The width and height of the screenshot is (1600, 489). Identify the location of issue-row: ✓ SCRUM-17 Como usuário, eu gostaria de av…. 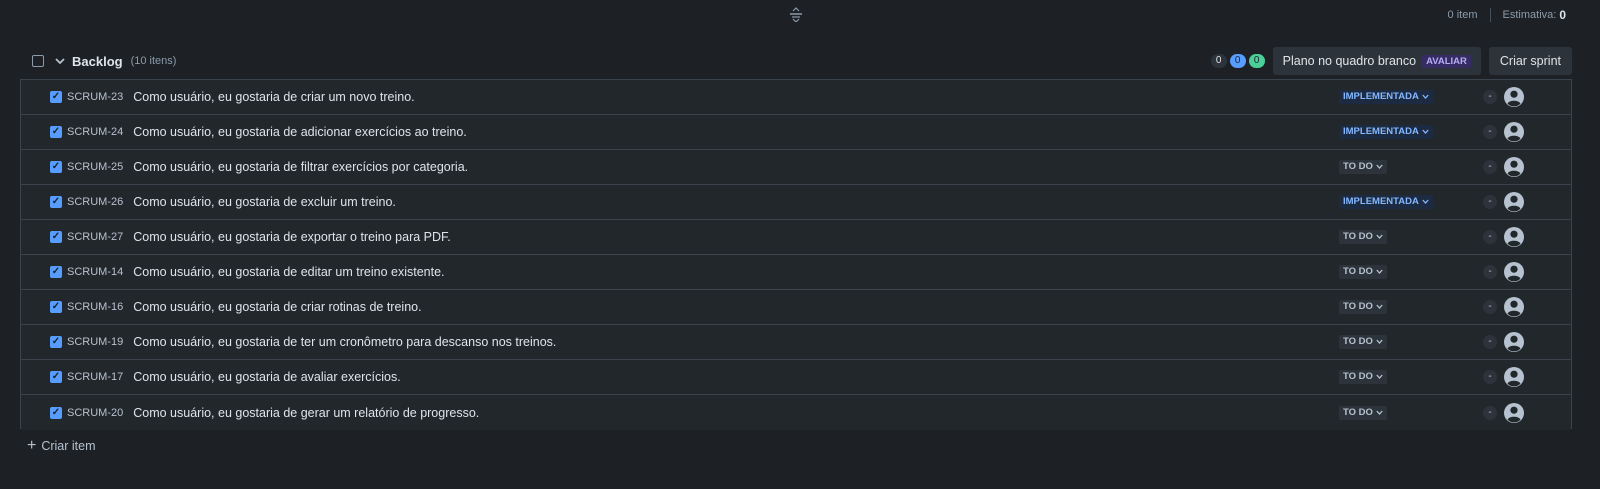
(796, 377).